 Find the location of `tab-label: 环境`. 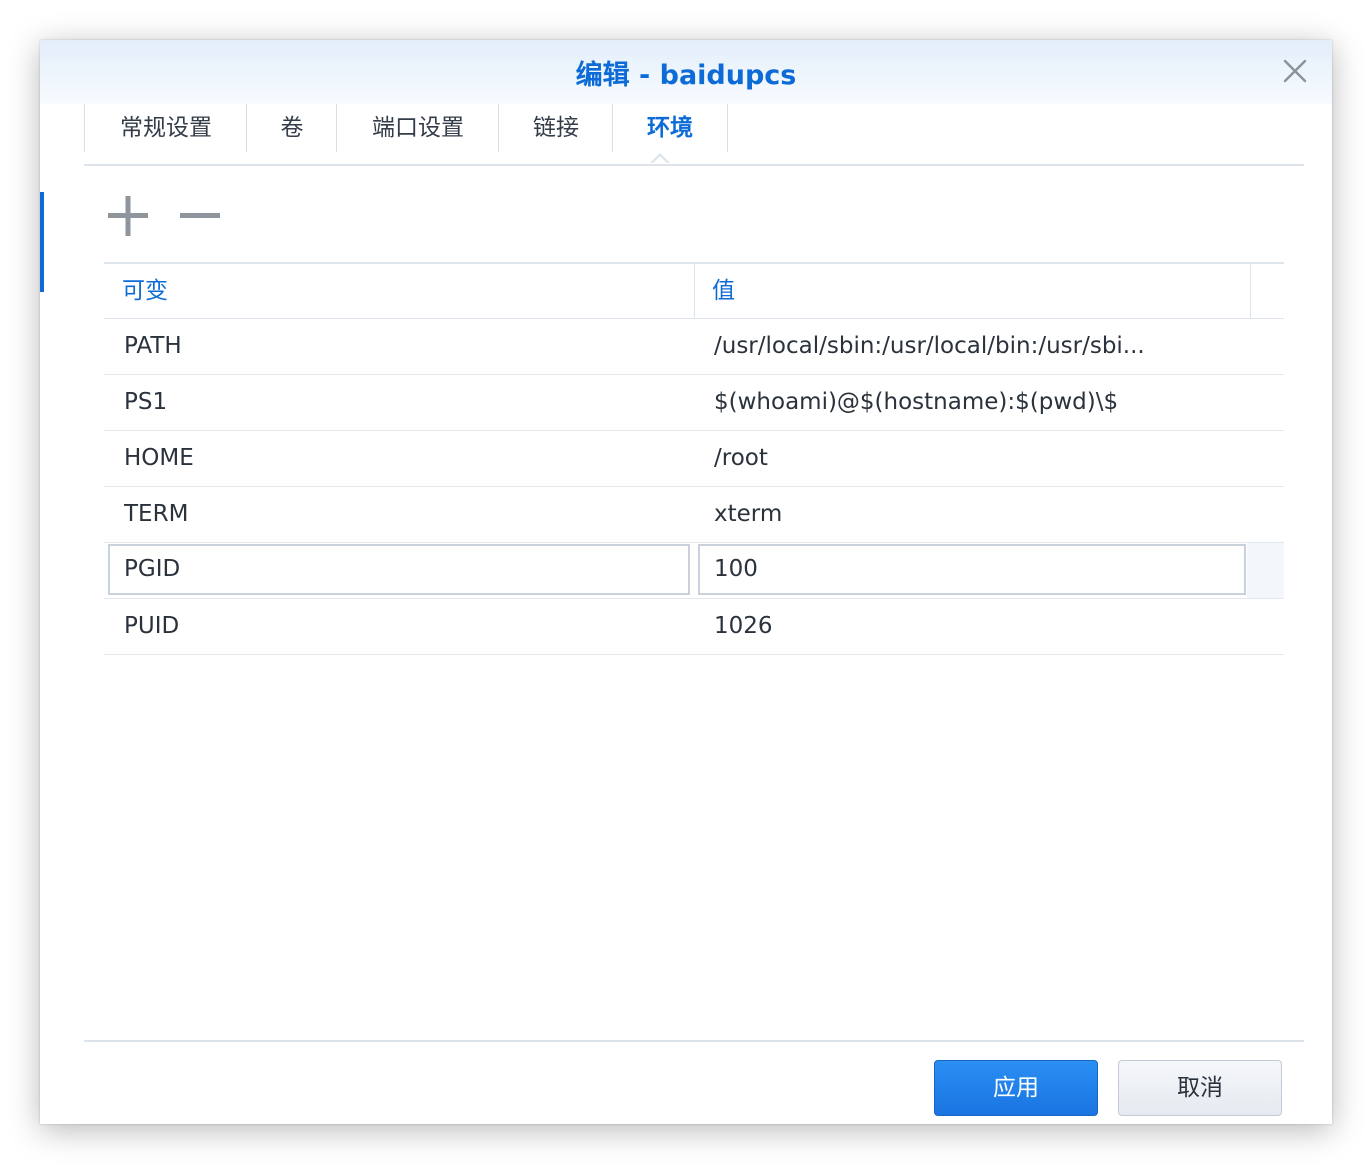

tab-label: 环境 is located at coordinates (670, 128).